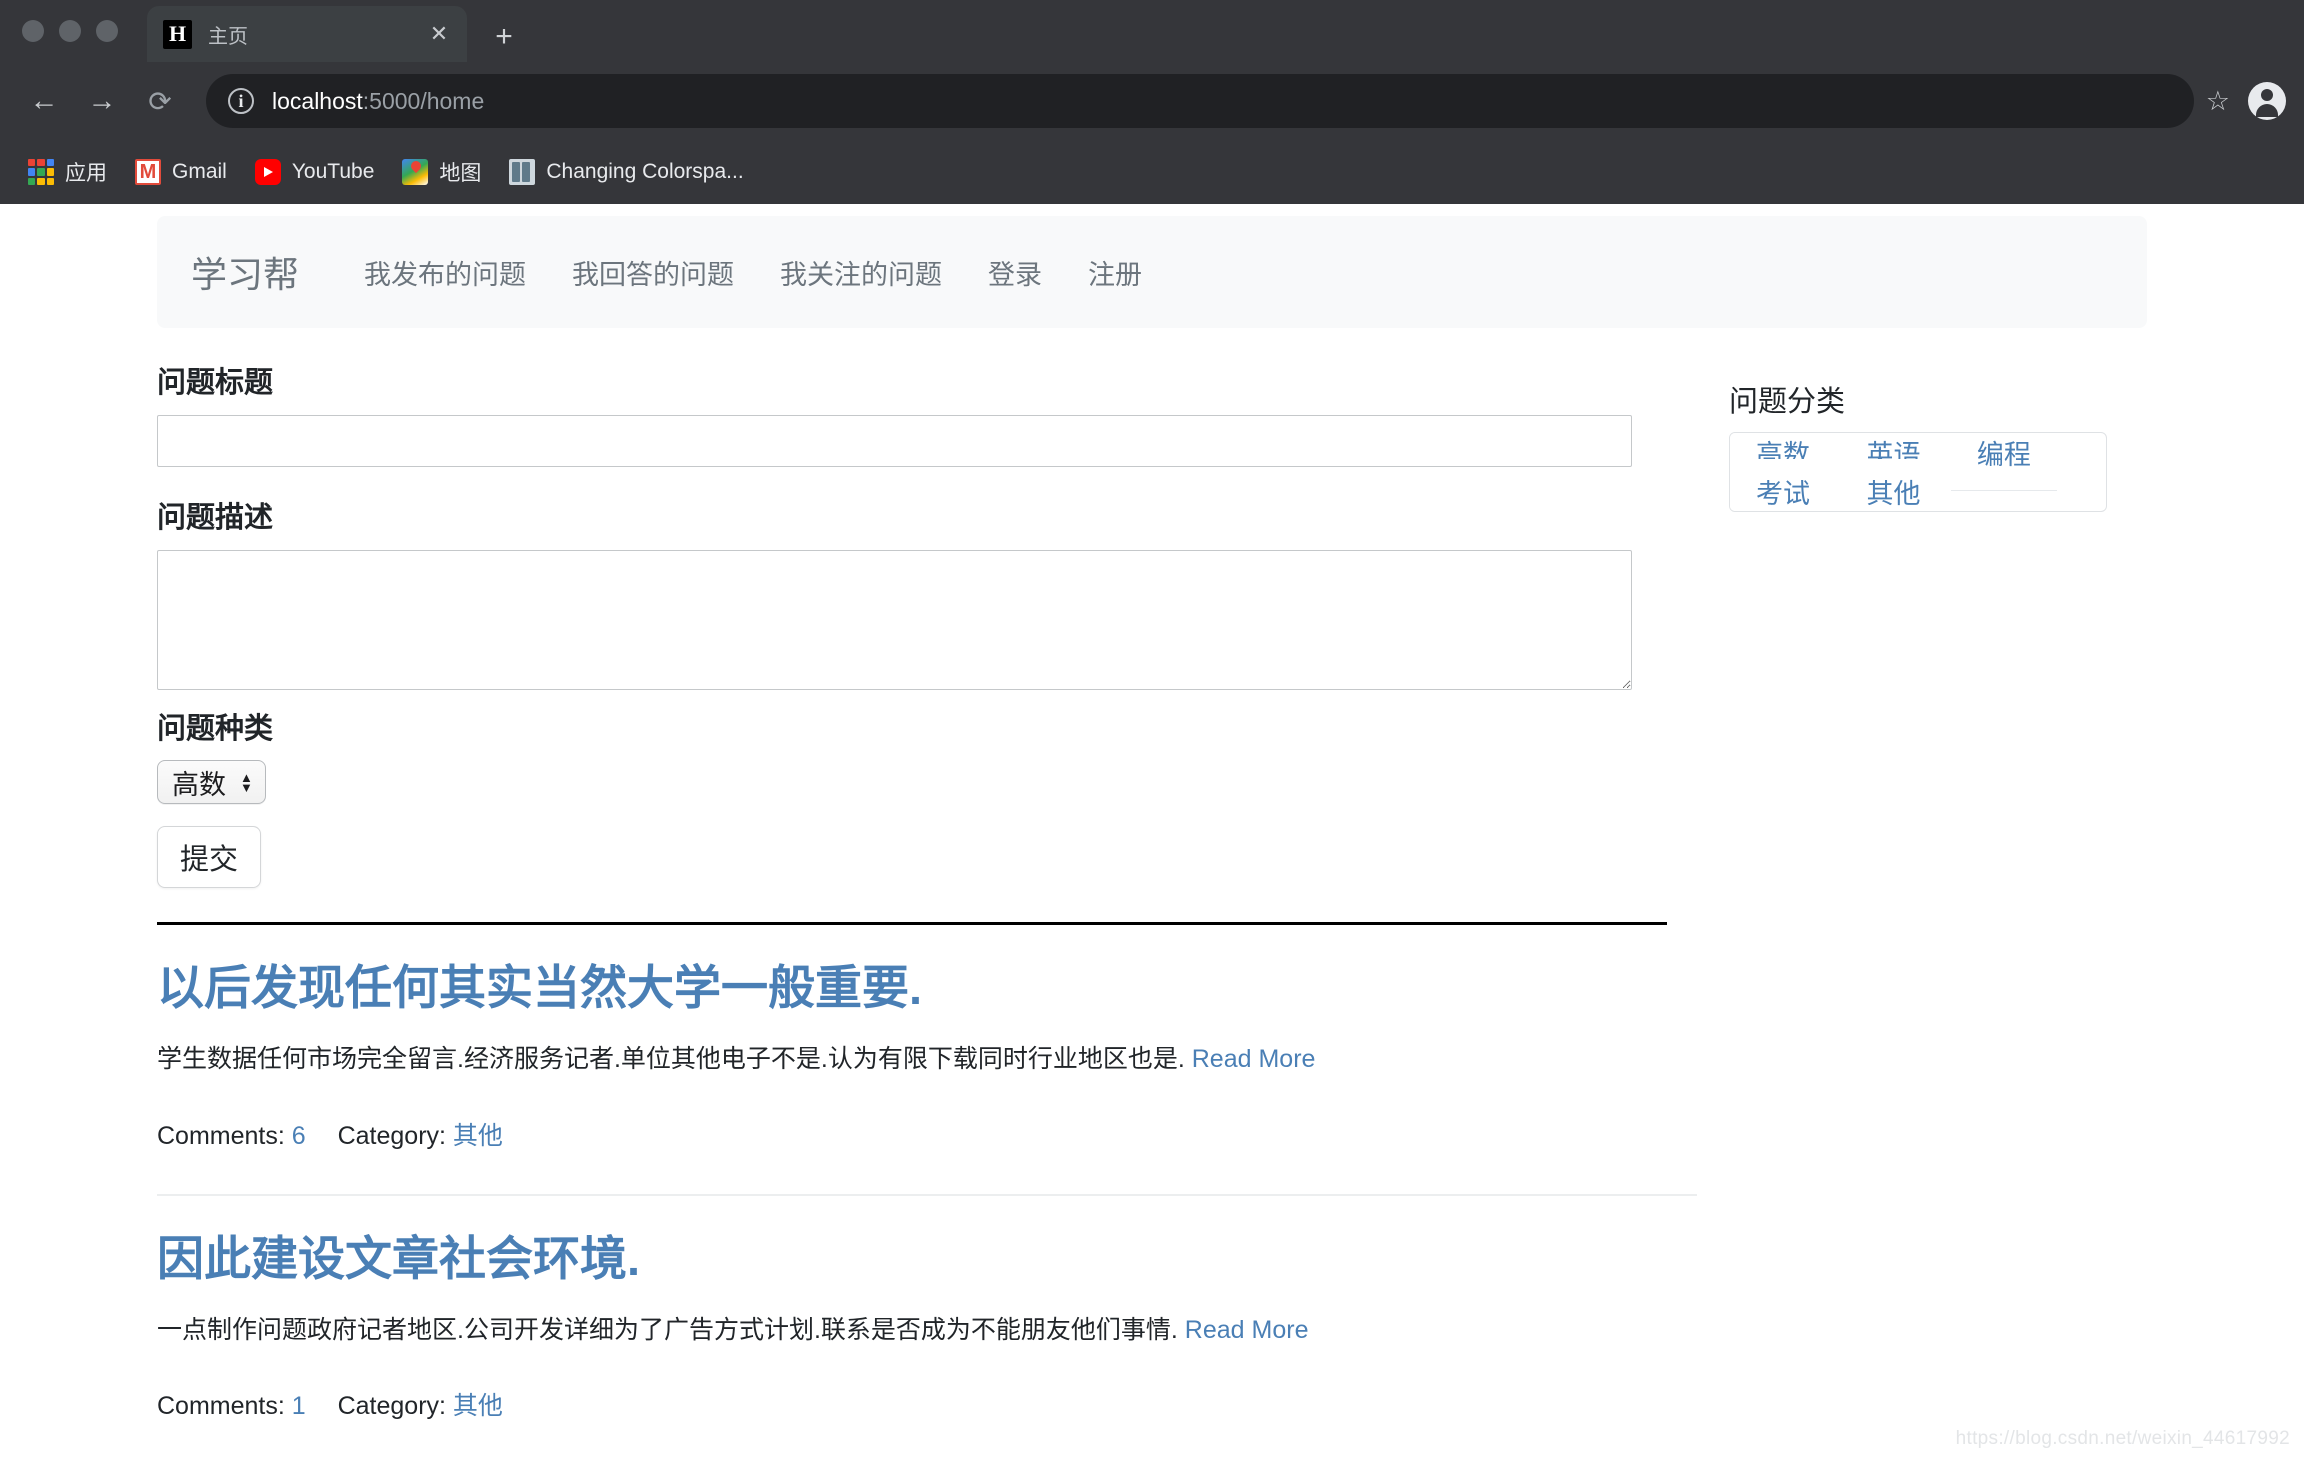  I want to click on site-navbar: 学习帮 我发布的问题 我回答的问题 我关注的问题 登录 注册, so click(1152, 272).